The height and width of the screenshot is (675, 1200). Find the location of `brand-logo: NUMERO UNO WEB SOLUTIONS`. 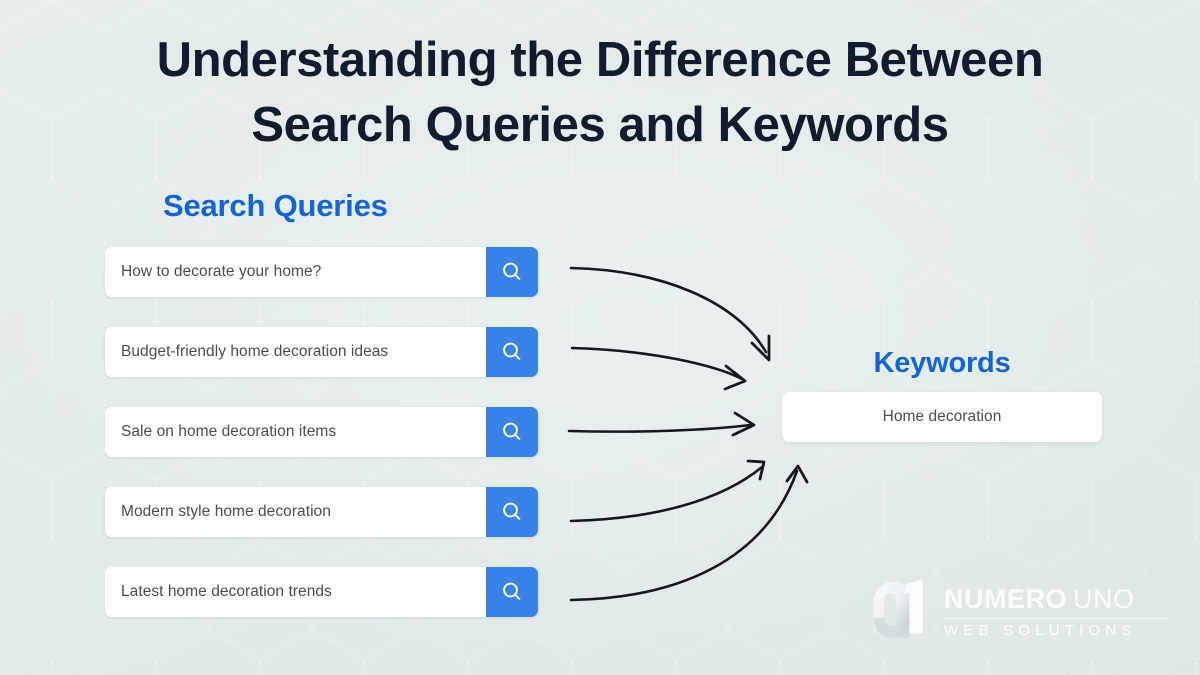

brand-logo: NUMERO UNO WEB SOLUTIONS is located at coordinates (1018, 611).